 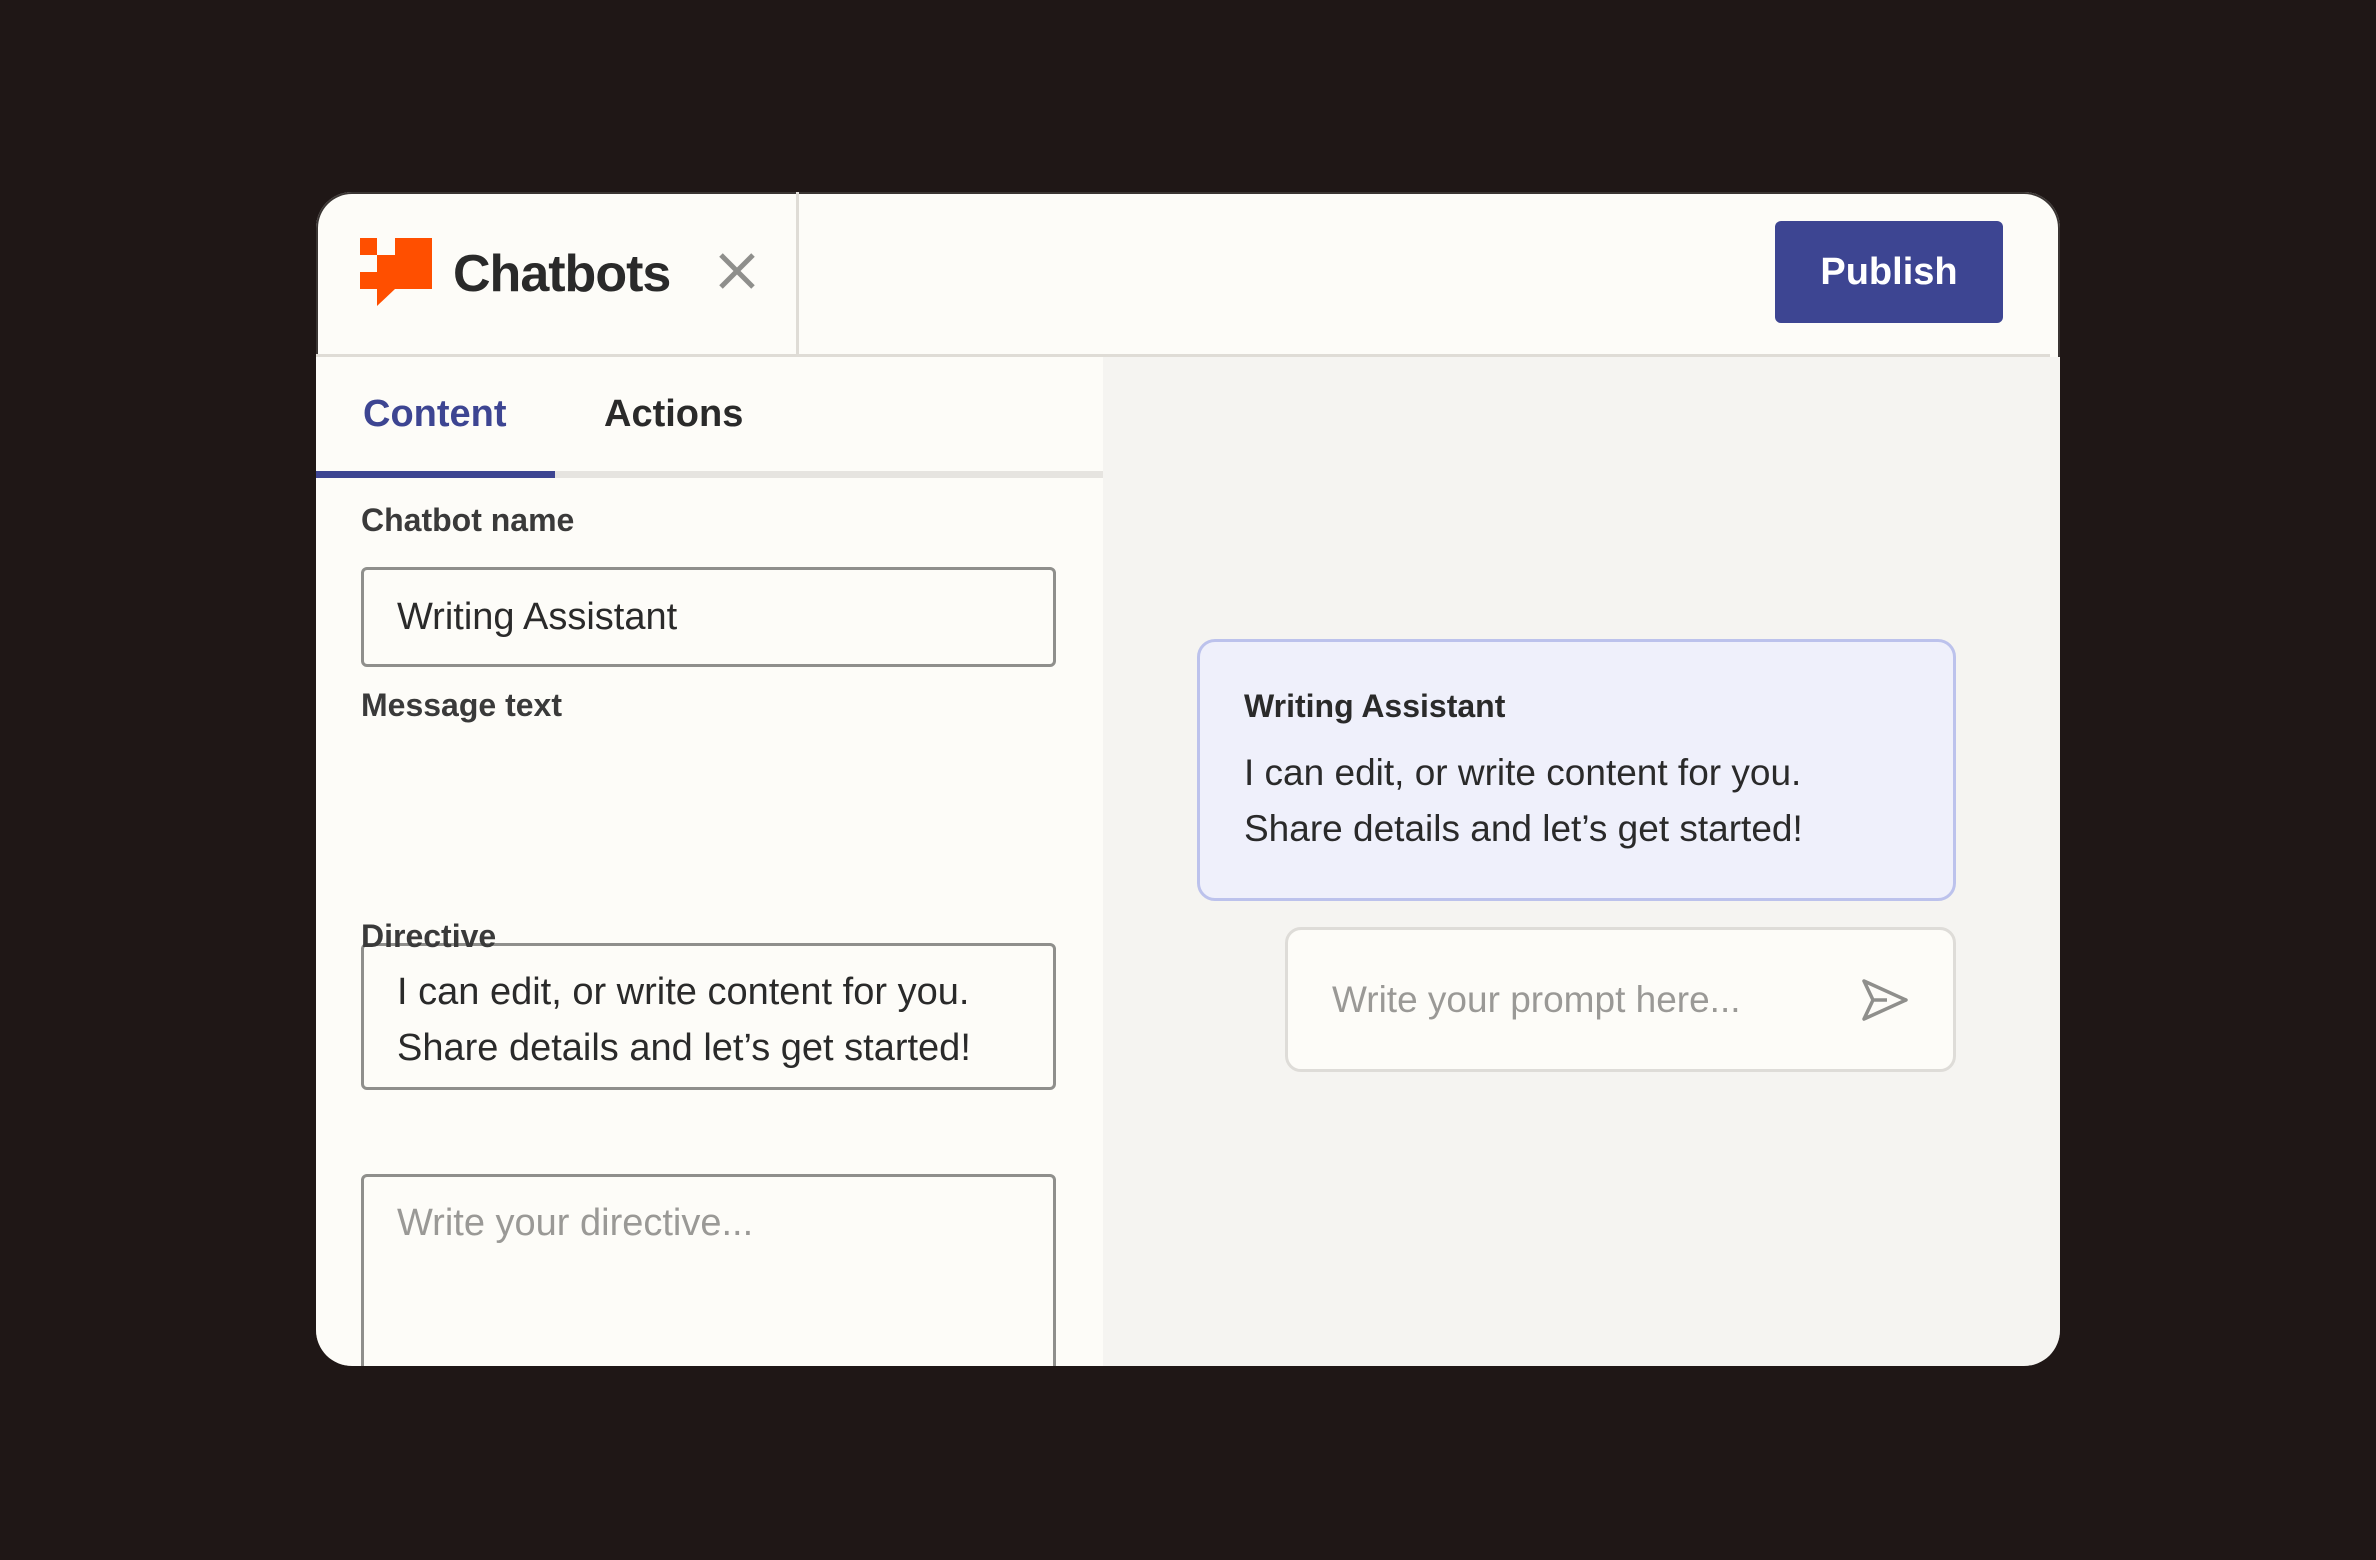 What do you see at coordinates (468, 520) in the screenshot?
I see `chatbot-name-label: Chatbot name` at bounding box center [468, 520].